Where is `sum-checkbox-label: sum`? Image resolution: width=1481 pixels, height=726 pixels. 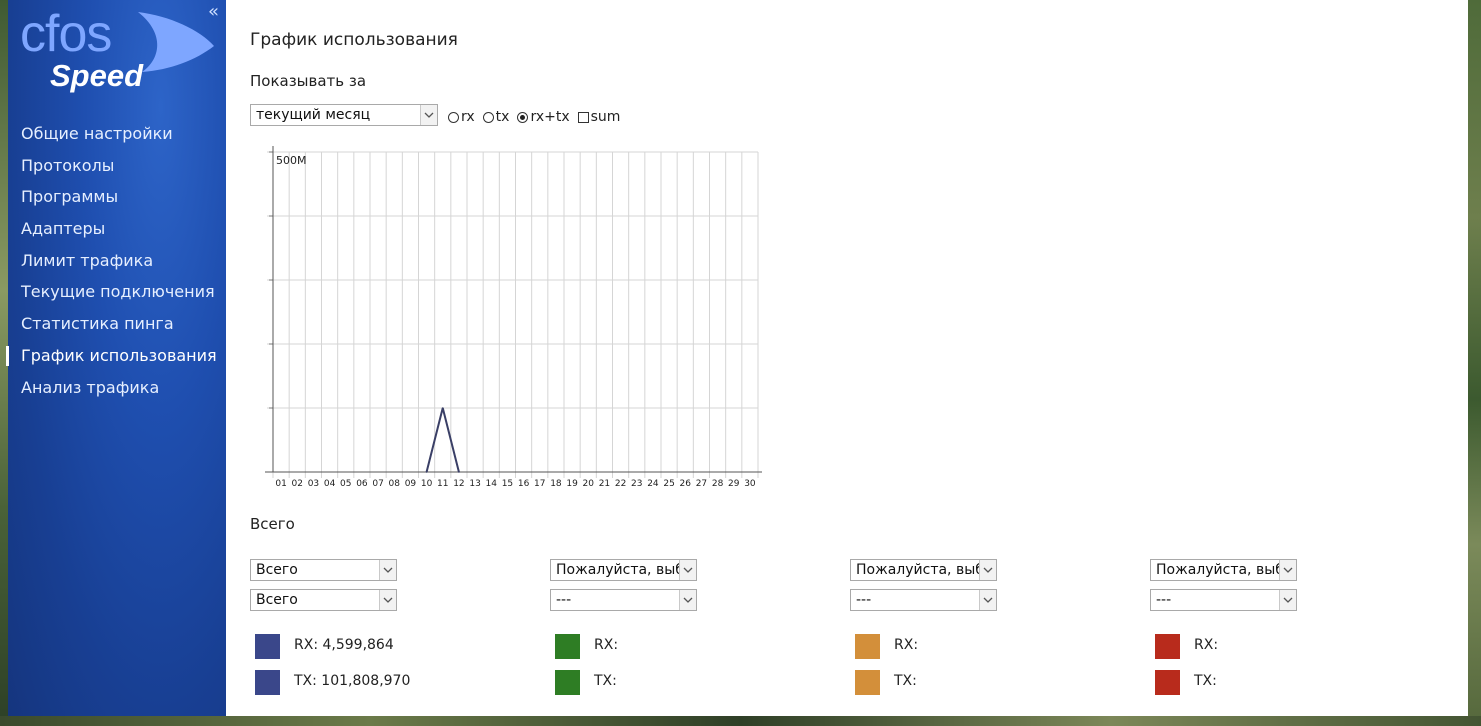
sum-checkbox-label: sum is located at coordinates (605, 117).